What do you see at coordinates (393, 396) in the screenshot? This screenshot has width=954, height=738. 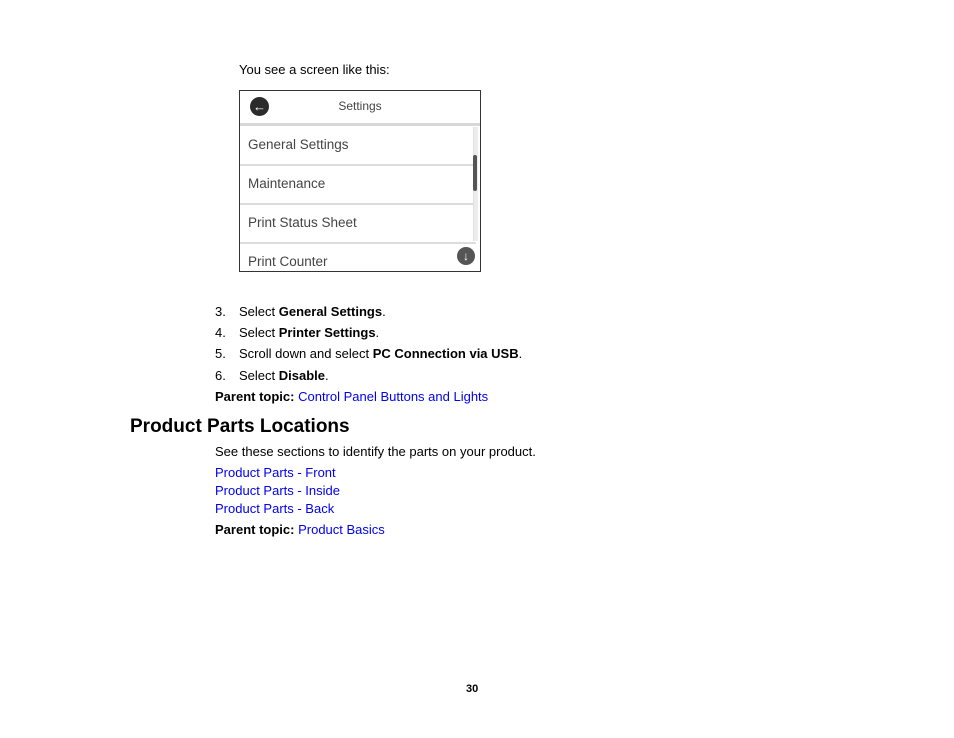 I see `link-control-panel-buttons-and-lights: Control Panel Buttons and Lights` at bounding box center [393, 396].